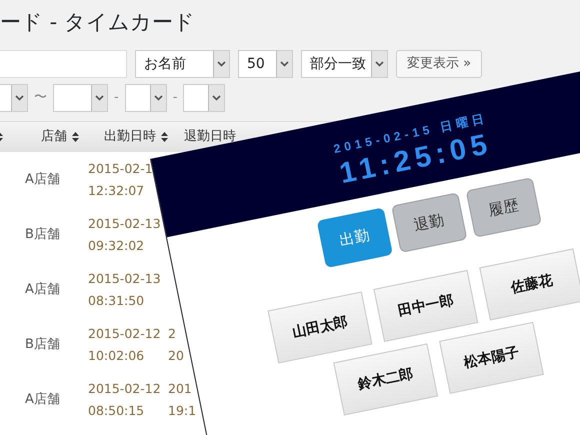 The image size is (580, 435). What do you see at coordinates (14, 98) in the screenshot?
I see `year-select` at bounding box center [14, 98].